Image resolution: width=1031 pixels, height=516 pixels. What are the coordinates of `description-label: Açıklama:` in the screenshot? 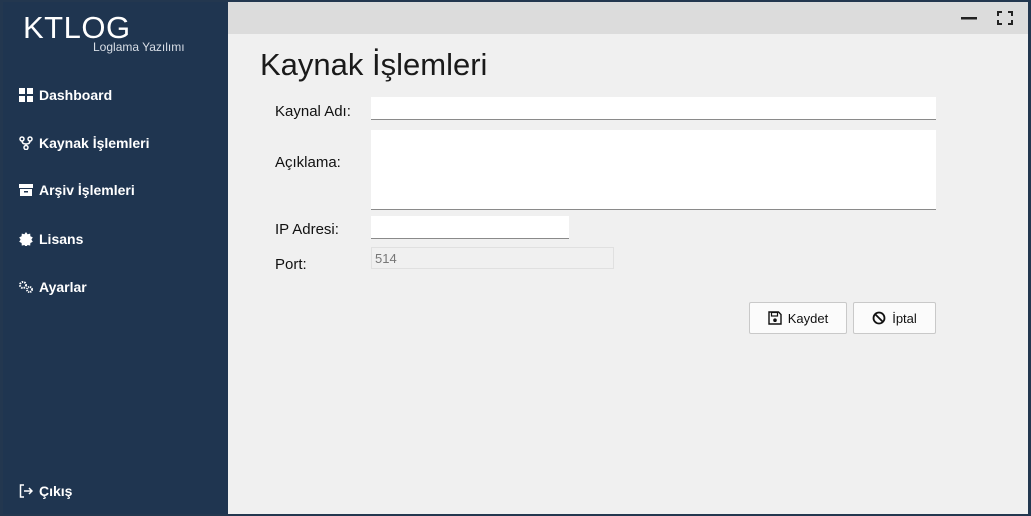 It's located at (308, 162).